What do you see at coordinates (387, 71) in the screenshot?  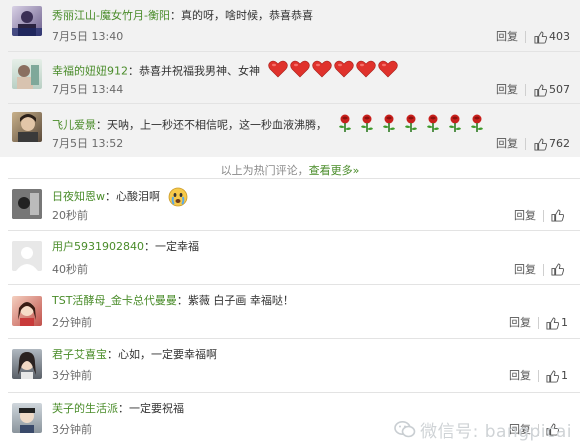 I see `heart-emoji-icon` at bounding box center [387, 71].